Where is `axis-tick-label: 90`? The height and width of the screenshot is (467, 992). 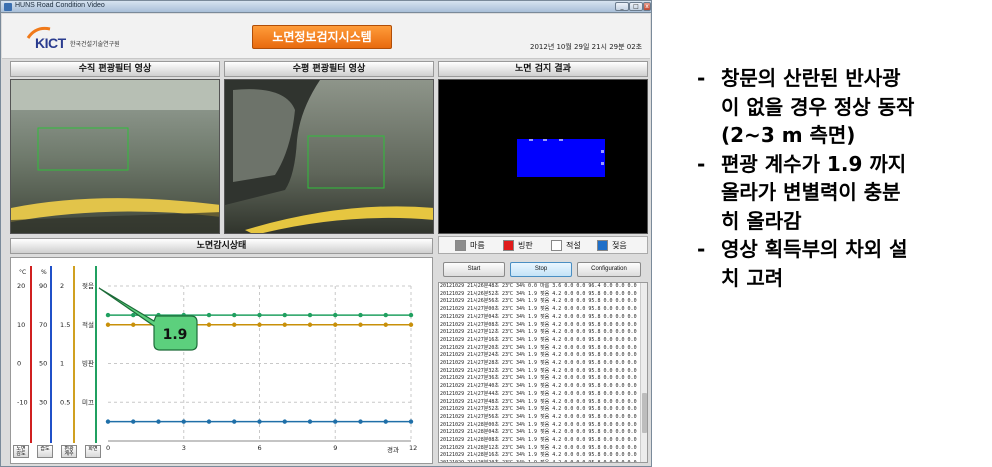 axis-tick-label: 90 is located at coordinates (43, 286).